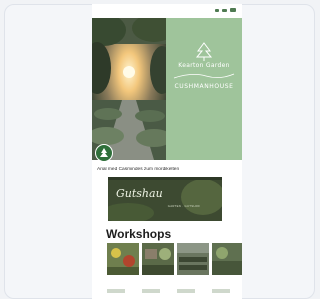 The width and height of the screenshot is (320, 299). I want to click on brand-subtitle: CUSHMANHOUSE, so click(204, 86).